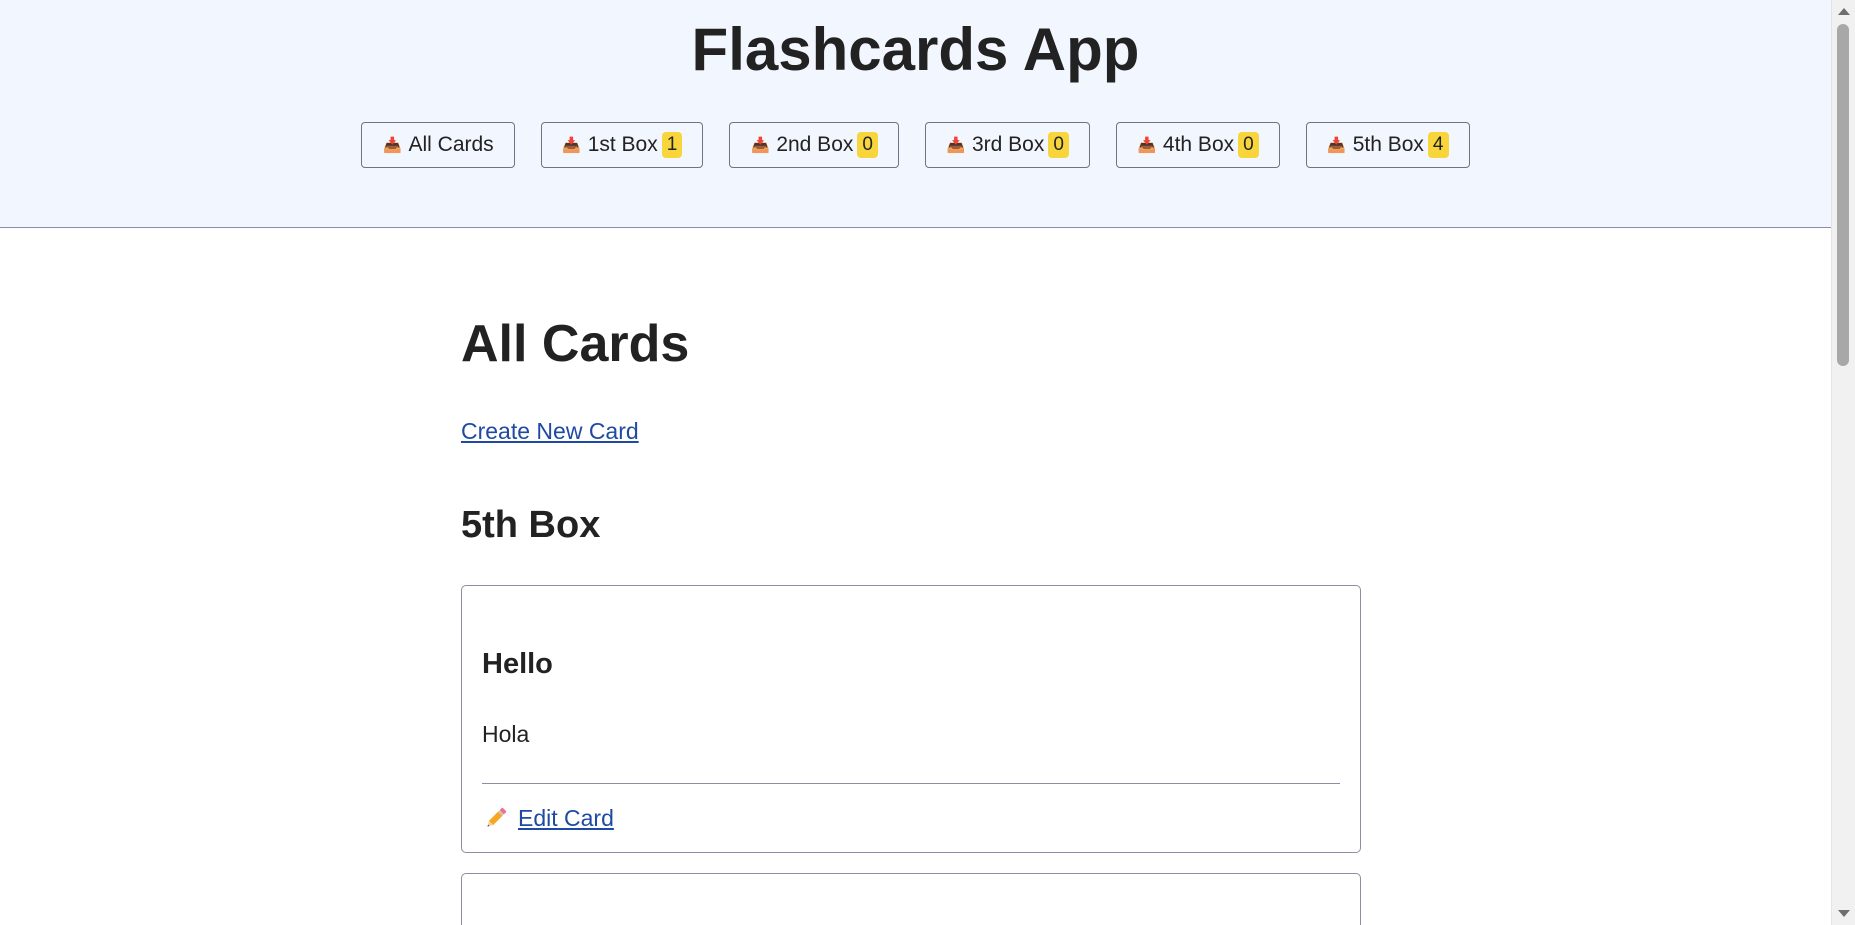 This screenshot has height=925, width=1855. I want to click on nav-label: 4th Box, so click(1198, 144).